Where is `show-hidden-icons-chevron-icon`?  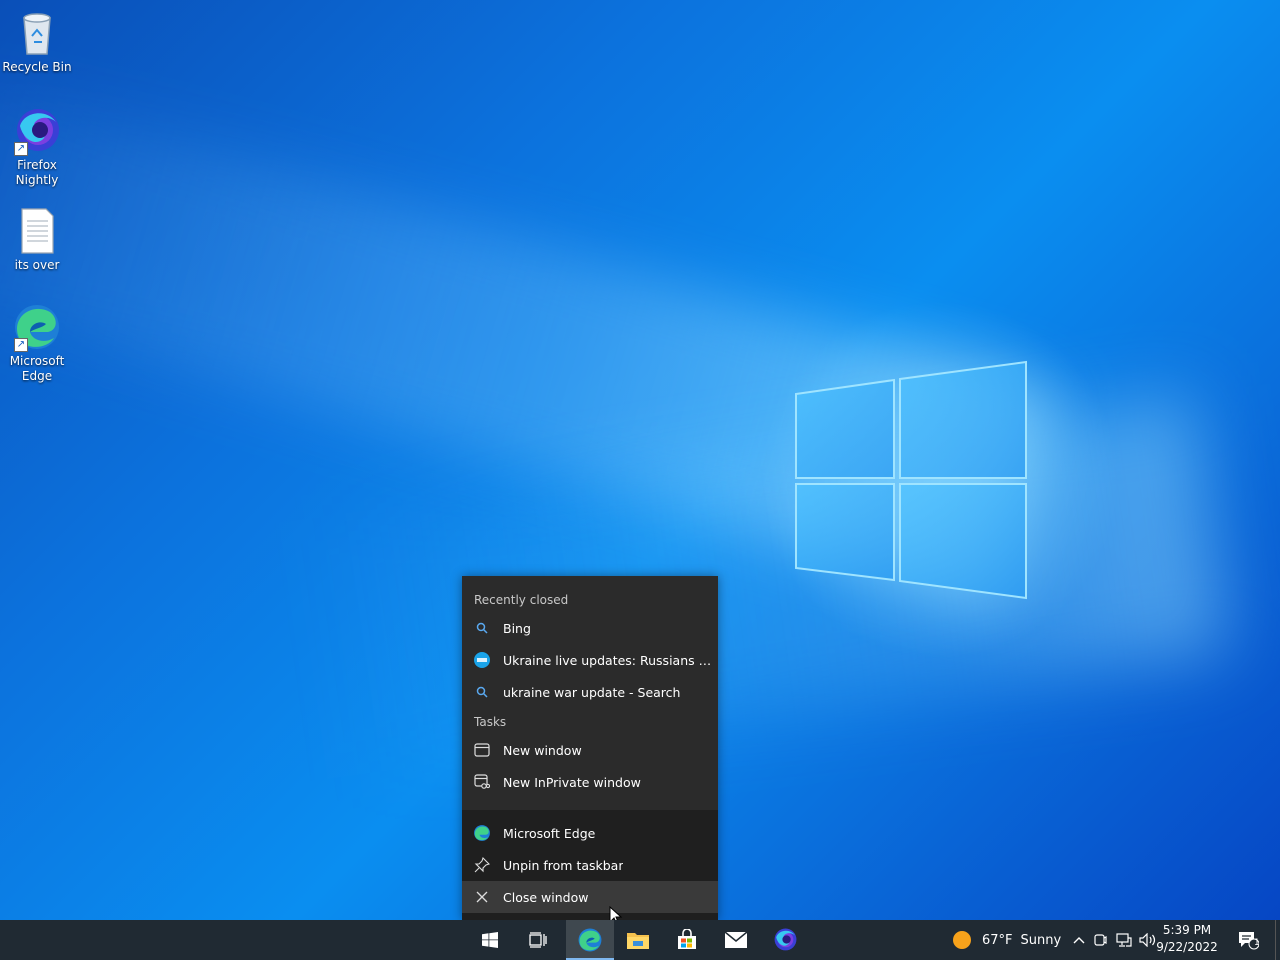
show-hidden-icons-chevron-icon is located at coordinates (1079, 940).